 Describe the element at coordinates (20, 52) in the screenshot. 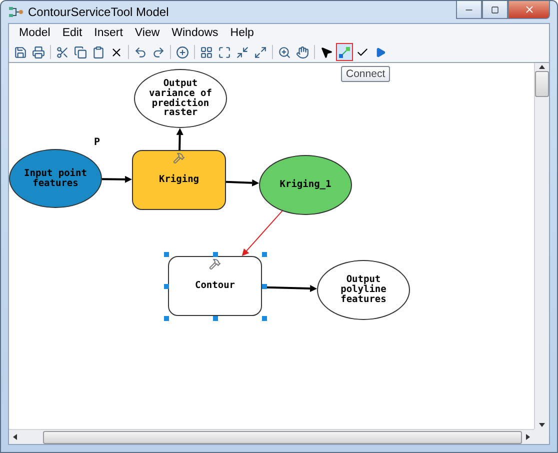

I see `save-icon` at that location.